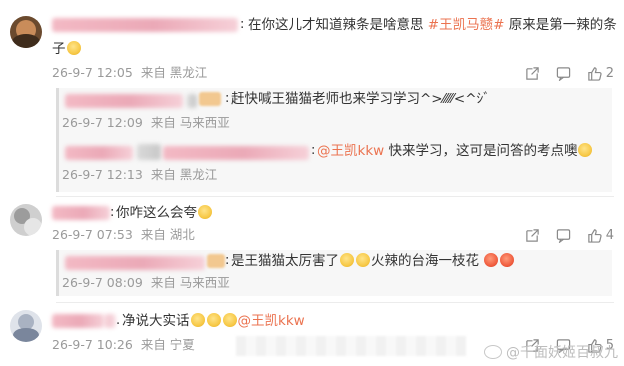  What do you see at coordinates (102, 282) in the screenshot?
I see `reply-time: 26-9-7 08:09` at bounding box center [102, 282].